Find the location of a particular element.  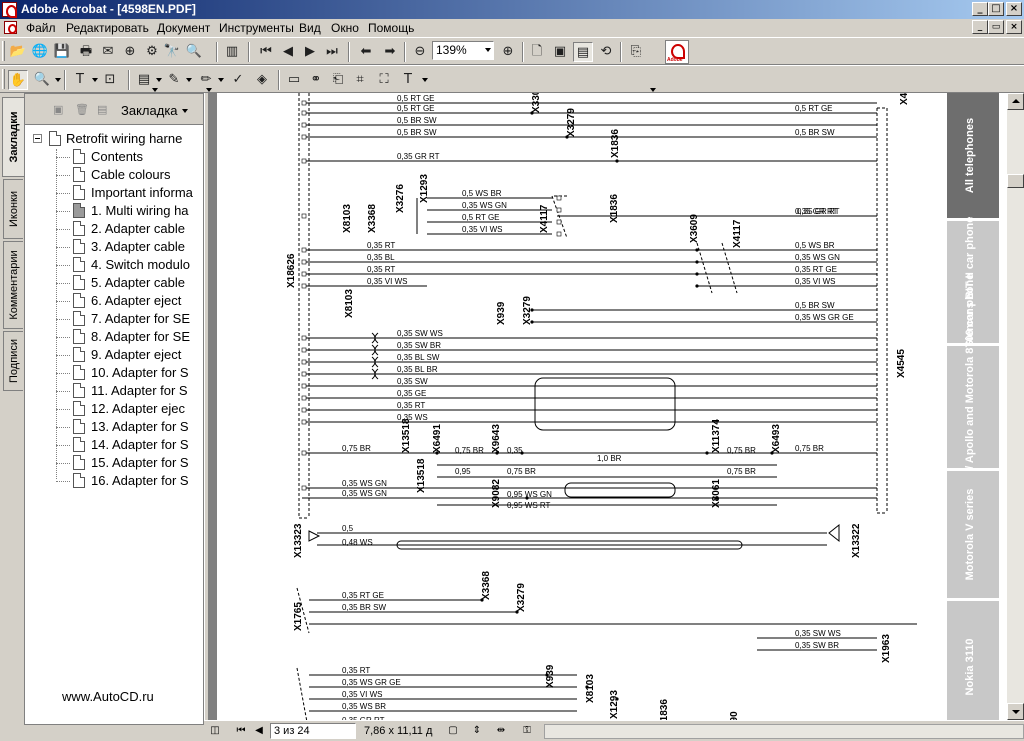

touchup-icon: ◈ is located at coordinates (262, 80).